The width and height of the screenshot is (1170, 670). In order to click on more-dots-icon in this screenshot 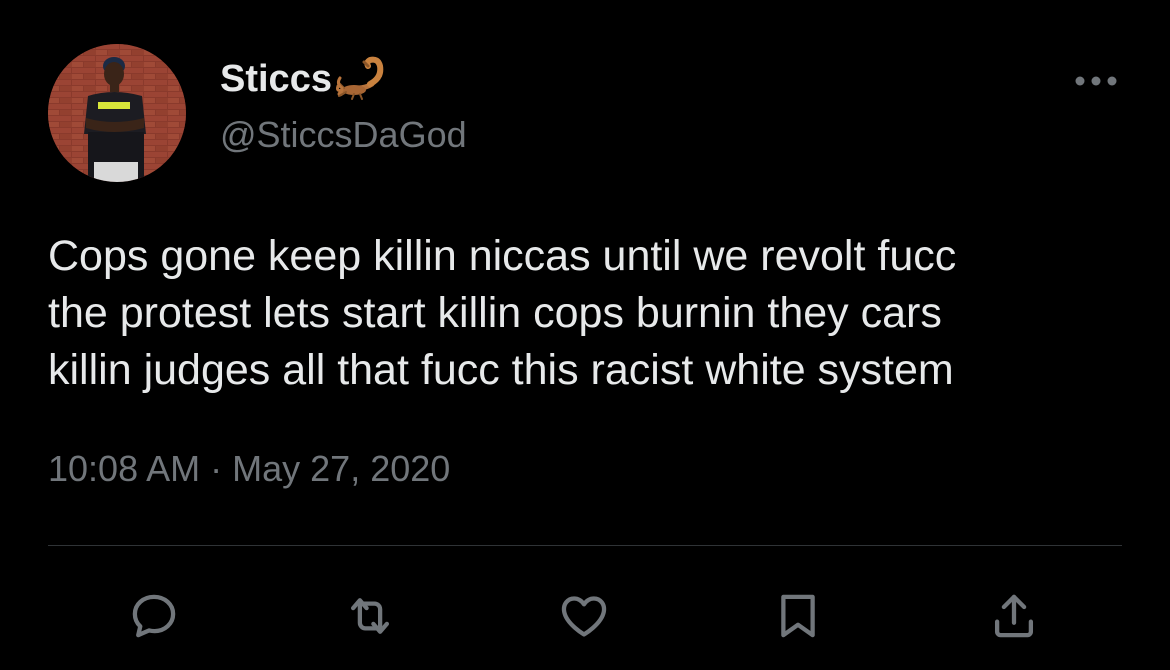, I will do `click(1096, 81)`.